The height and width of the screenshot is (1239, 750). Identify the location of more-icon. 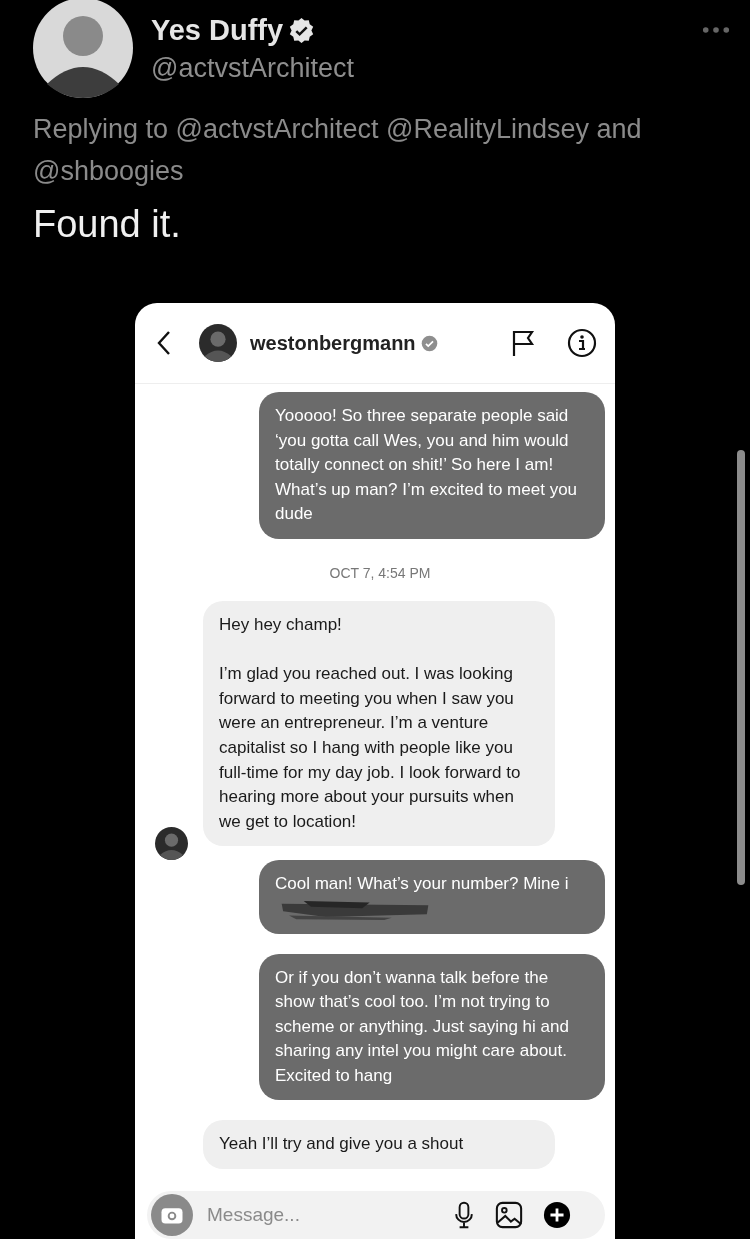
(716, 30).